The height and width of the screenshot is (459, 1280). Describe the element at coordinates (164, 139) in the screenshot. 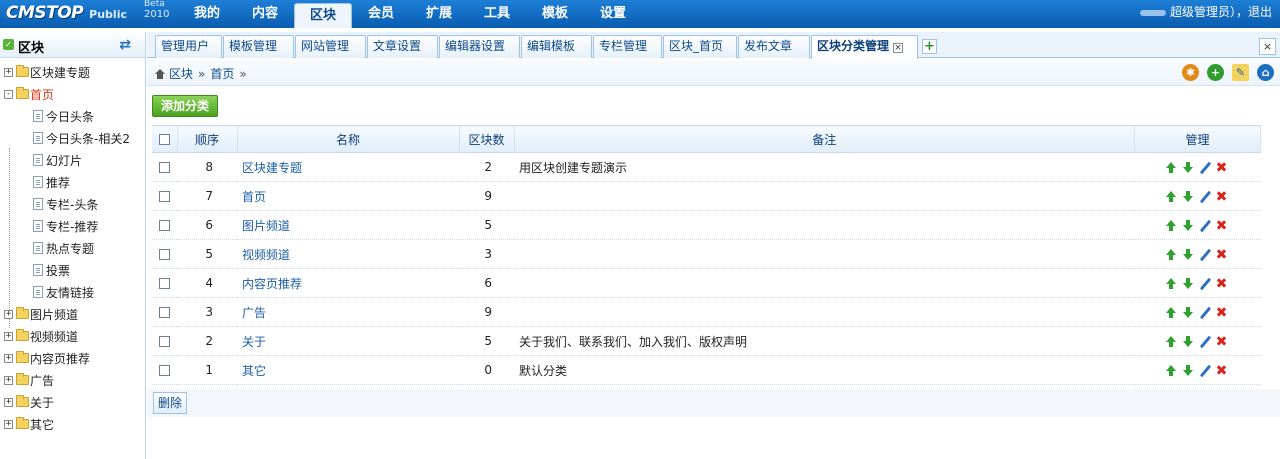

I see `select-all-checkbox` at that location.